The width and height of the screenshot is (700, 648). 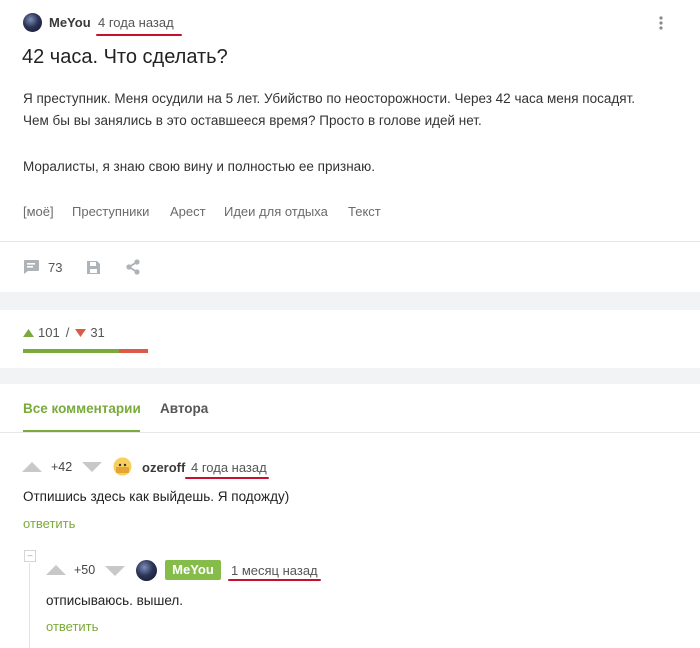 I want to click on post-time-underline, so click(x=139, y=35).